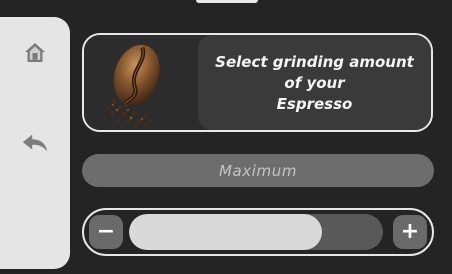 The image size is (452, 274). I want to click on home-button, so click(35, 53).